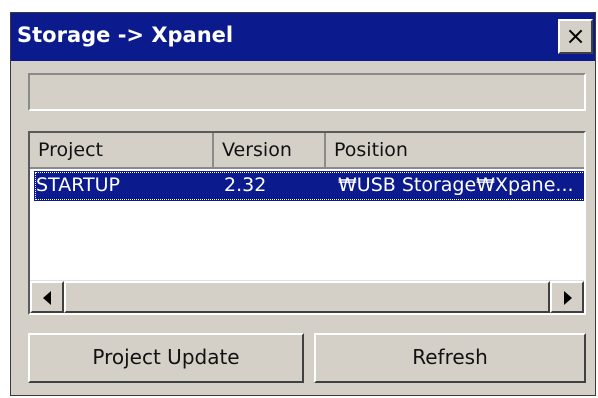 Image resolution: width=598 pixels, height=398 pixels. Describe the element at coordinates (270, 151) in the screenshot. I see `column-header-version: Version` at that location.